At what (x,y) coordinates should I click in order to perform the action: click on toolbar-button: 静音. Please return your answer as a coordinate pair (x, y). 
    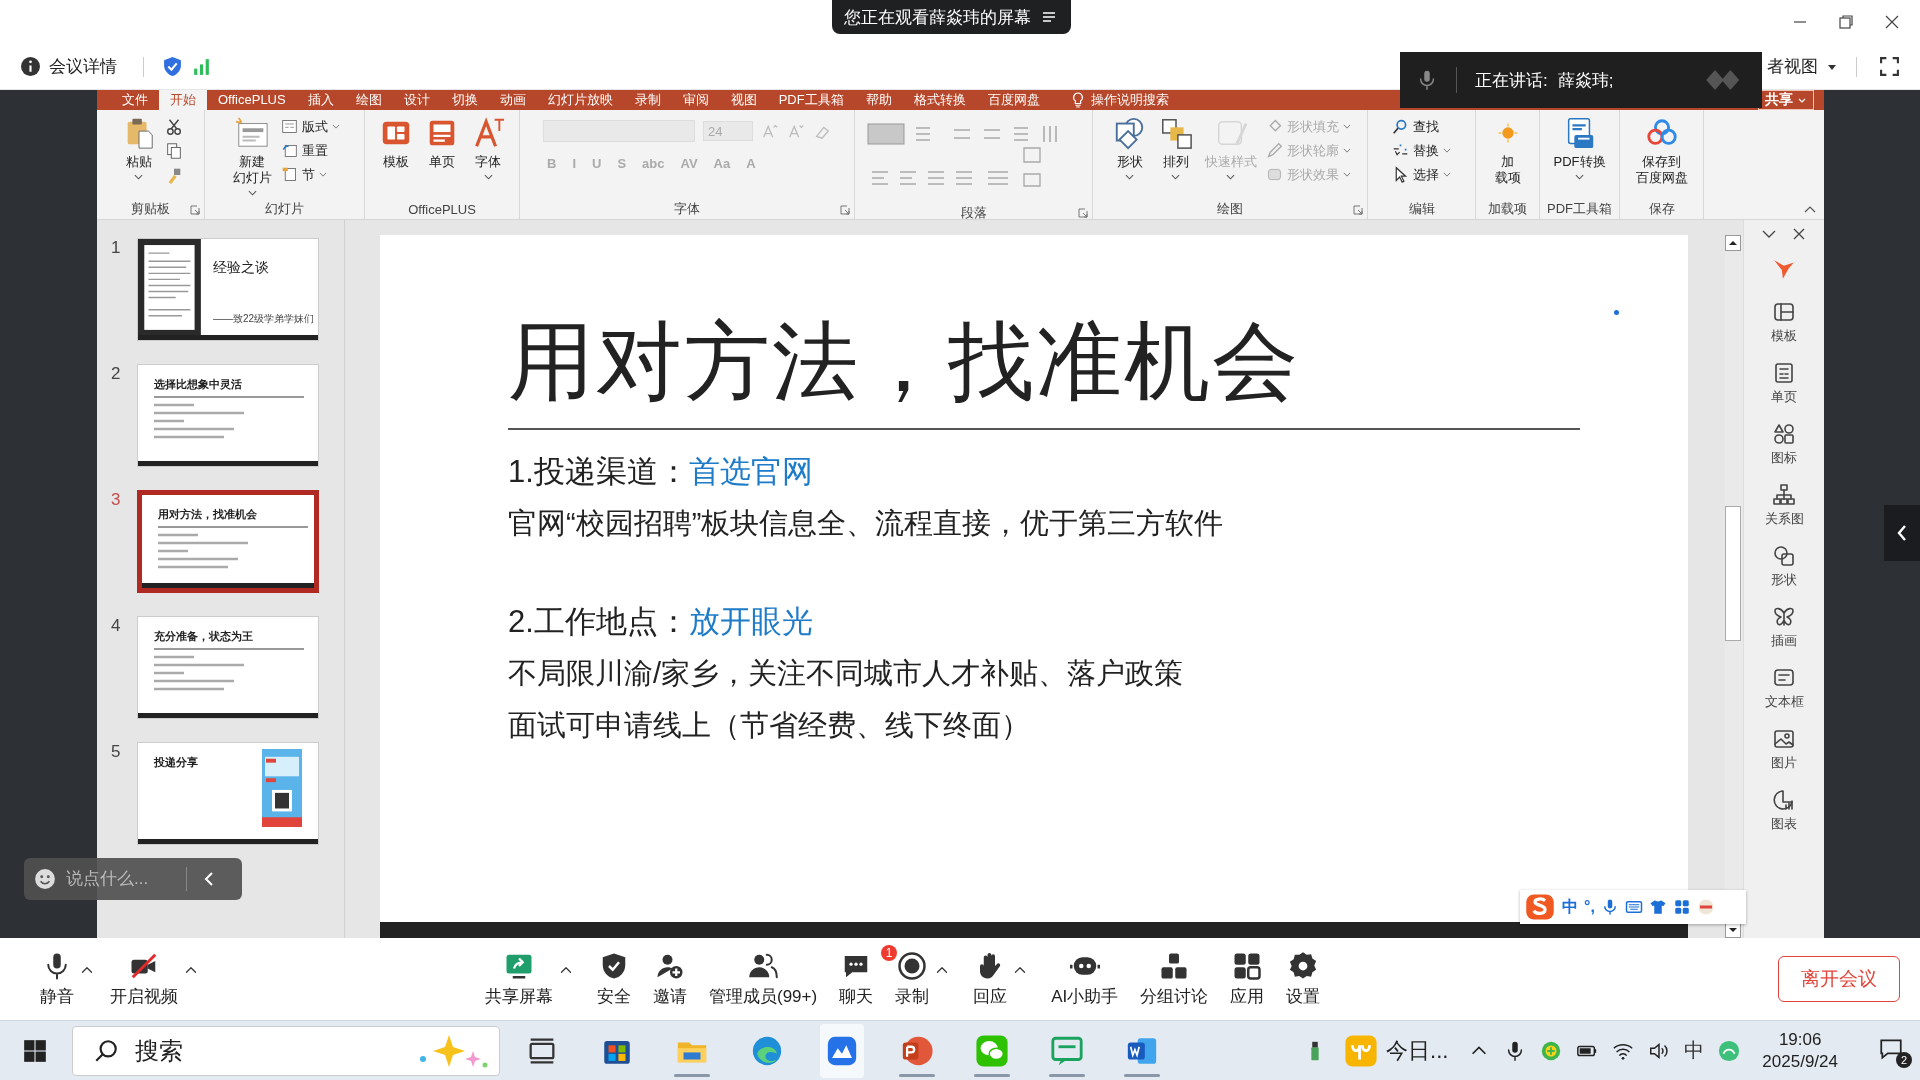
    Looking at the image, I should click on (57, 979).